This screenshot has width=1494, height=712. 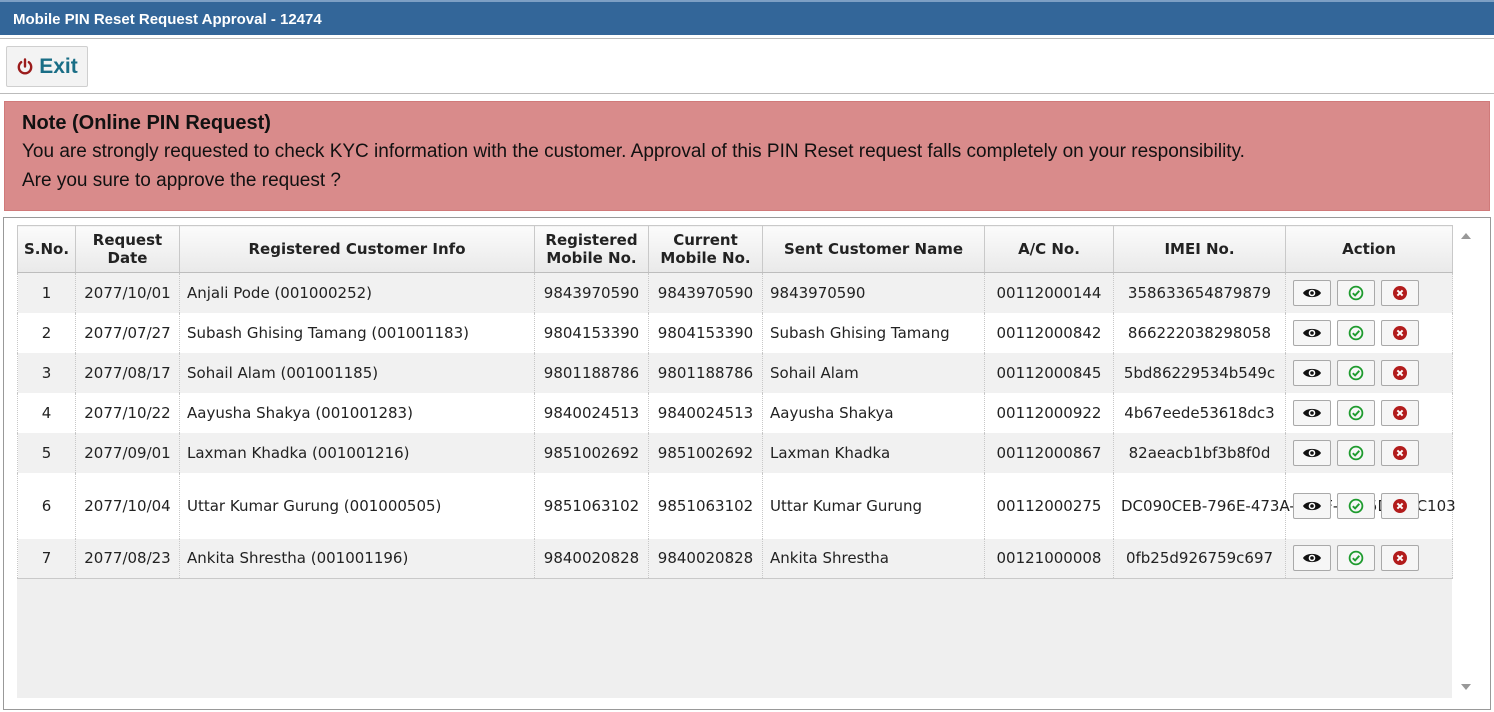 What do you see at coordinates (1199, 332) in the screenshot?
I see `cell-imei: 866222038298058` at bounding box center [1199, 332].